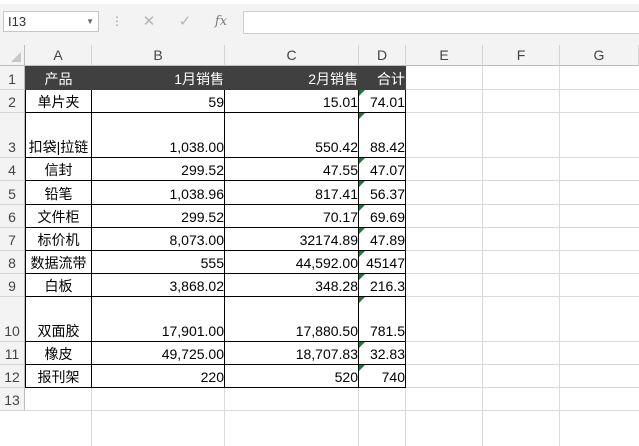  I want to click on table-cell: 白板, so click(58, 285).